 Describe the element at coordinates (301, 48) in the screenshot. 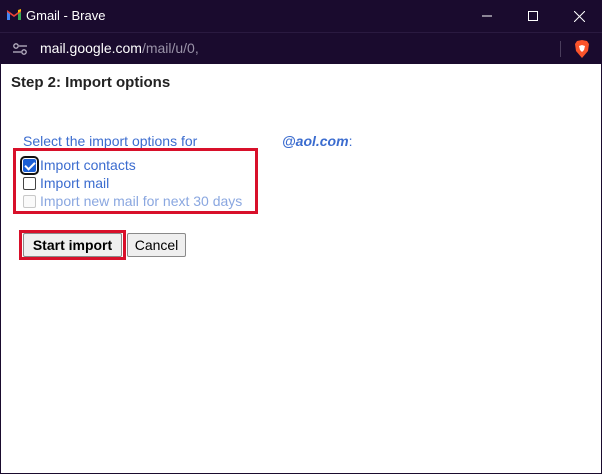

I see `address-bar: mail.google.com/mail/u/0,` at that location.